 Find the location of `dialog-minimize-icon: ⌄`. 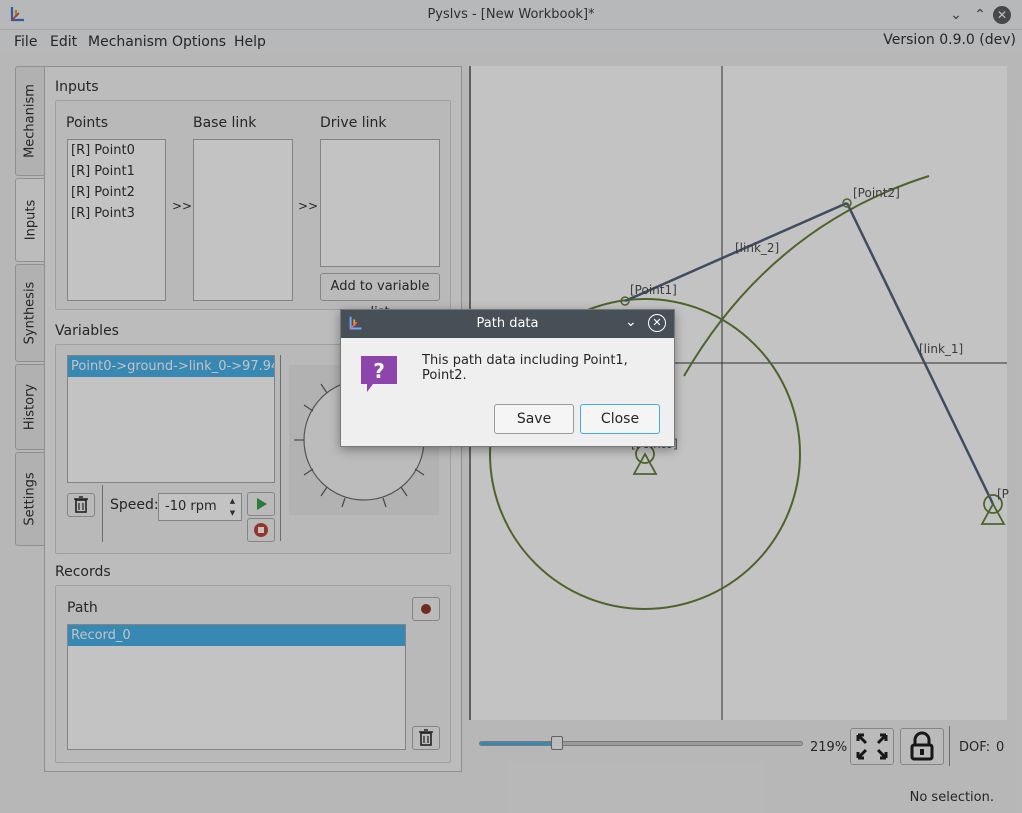

dialog-minimize-icon: ⌄ is located at coordinates (631, 322).